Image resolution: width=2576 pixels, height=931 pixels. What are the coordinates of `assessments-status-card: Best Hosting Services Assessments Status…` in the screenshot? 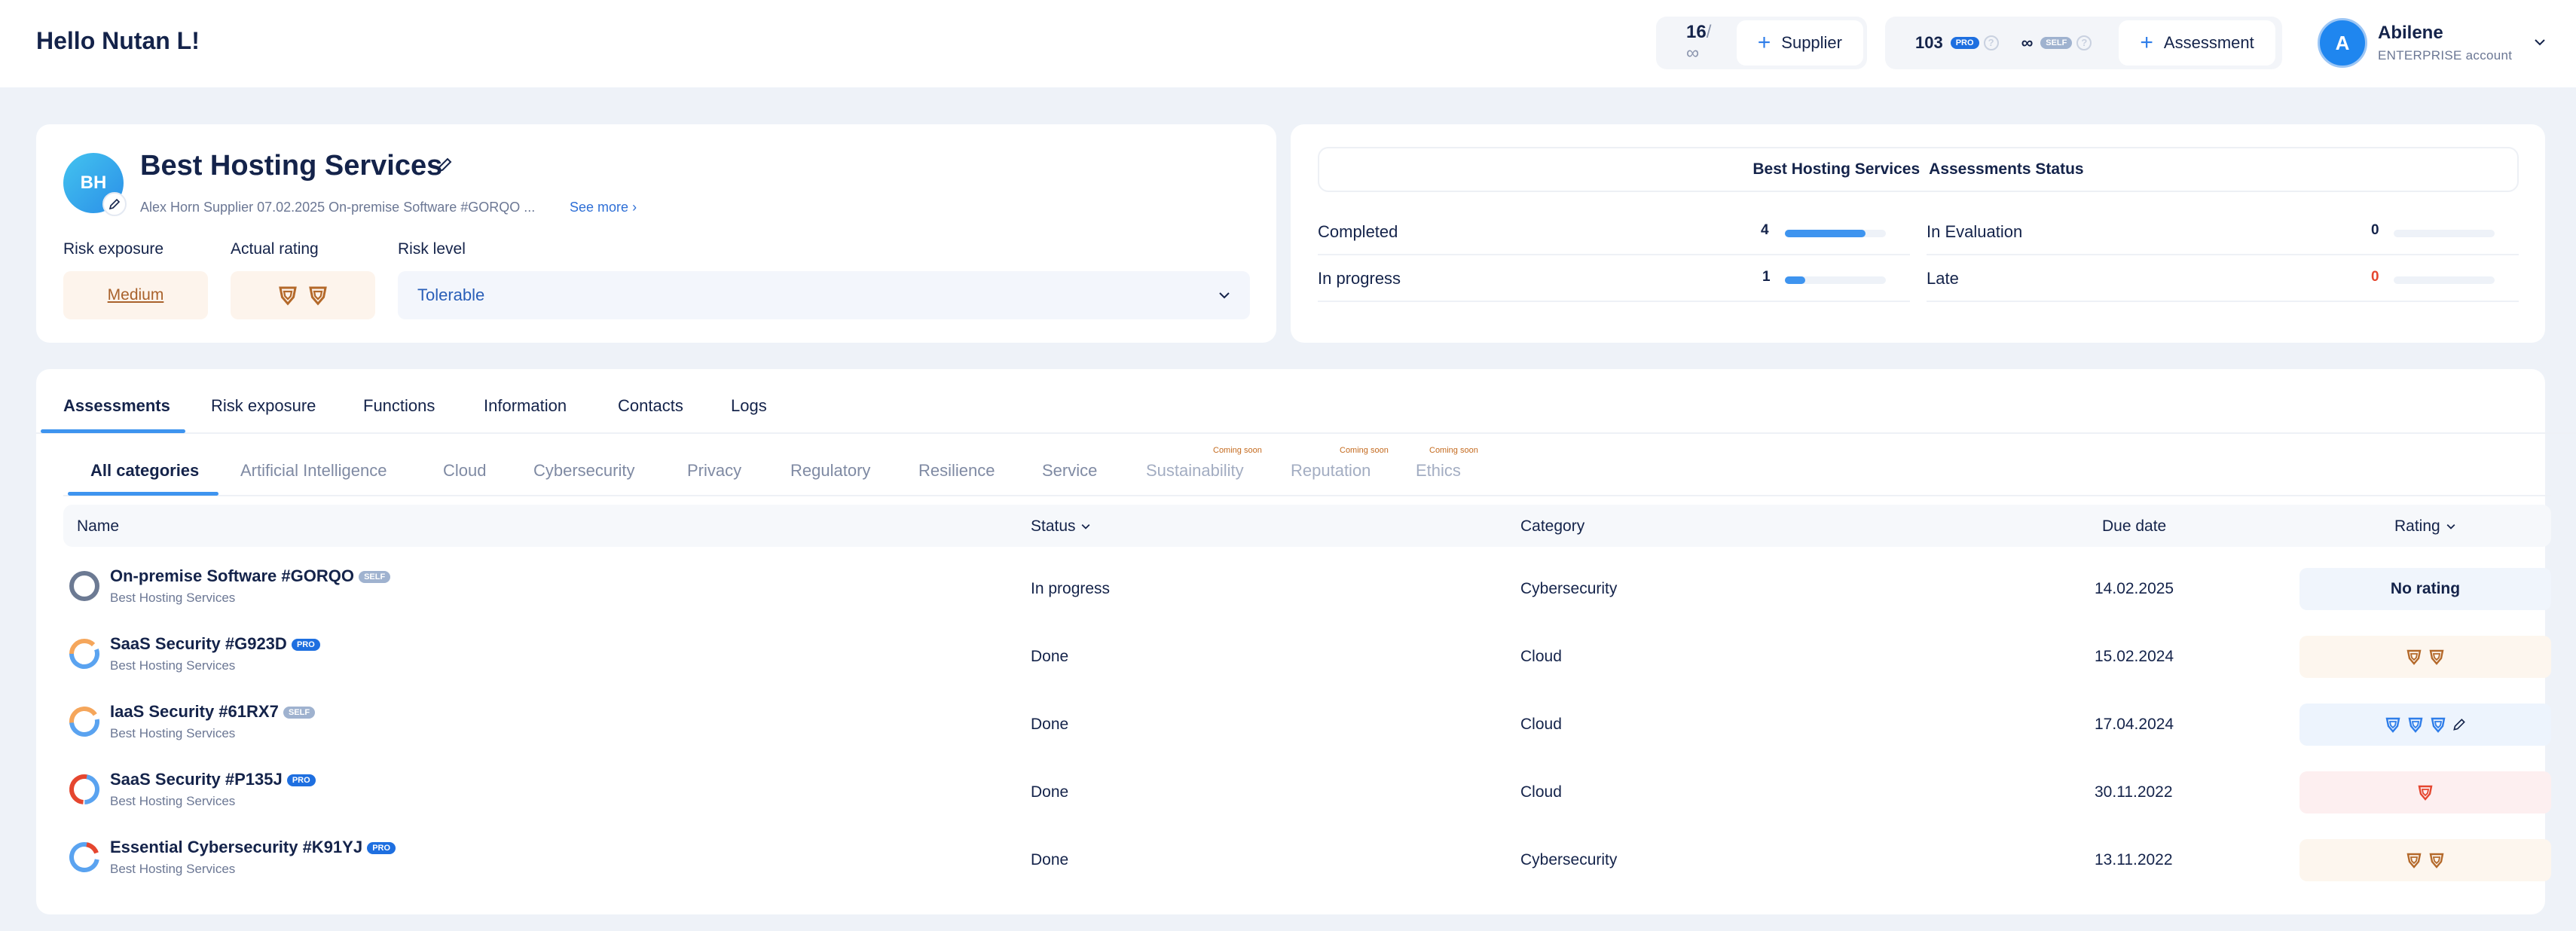 It's located at (1918, 233).